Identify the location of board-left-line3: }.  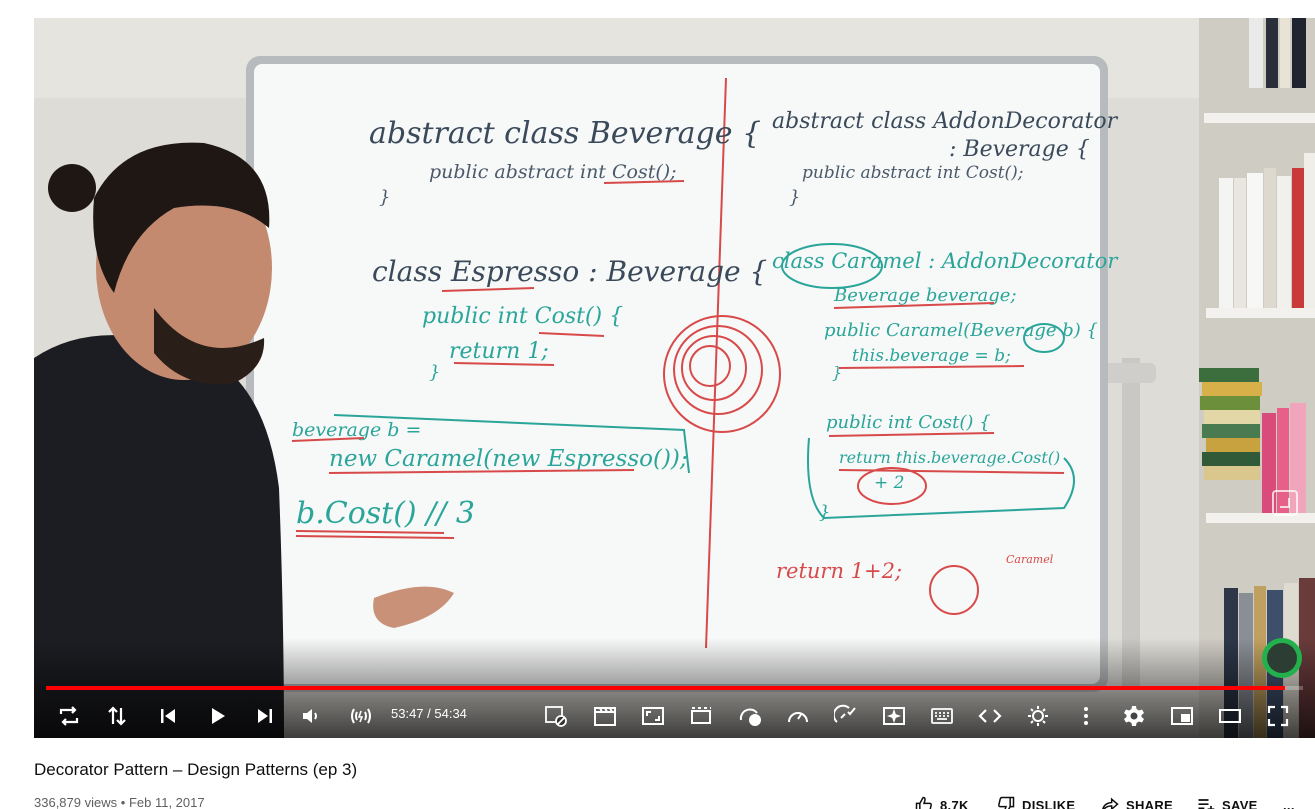
(384, 197).